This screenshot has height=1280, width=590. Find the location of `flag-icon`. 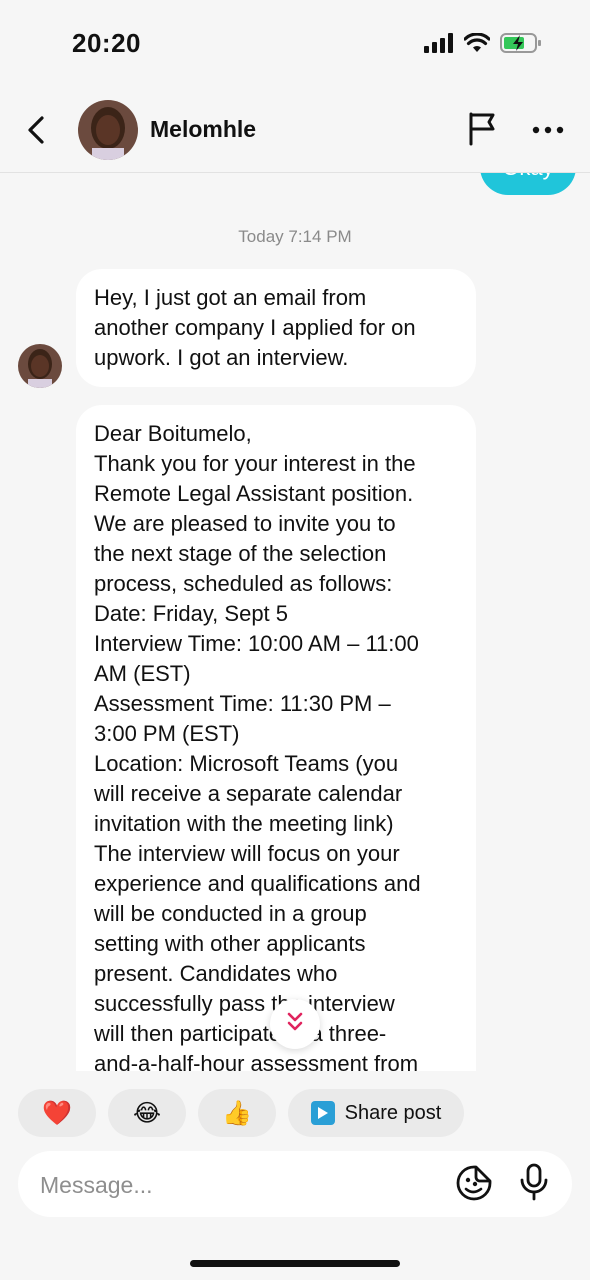

flag-icon is located at coordinates (482, 130).